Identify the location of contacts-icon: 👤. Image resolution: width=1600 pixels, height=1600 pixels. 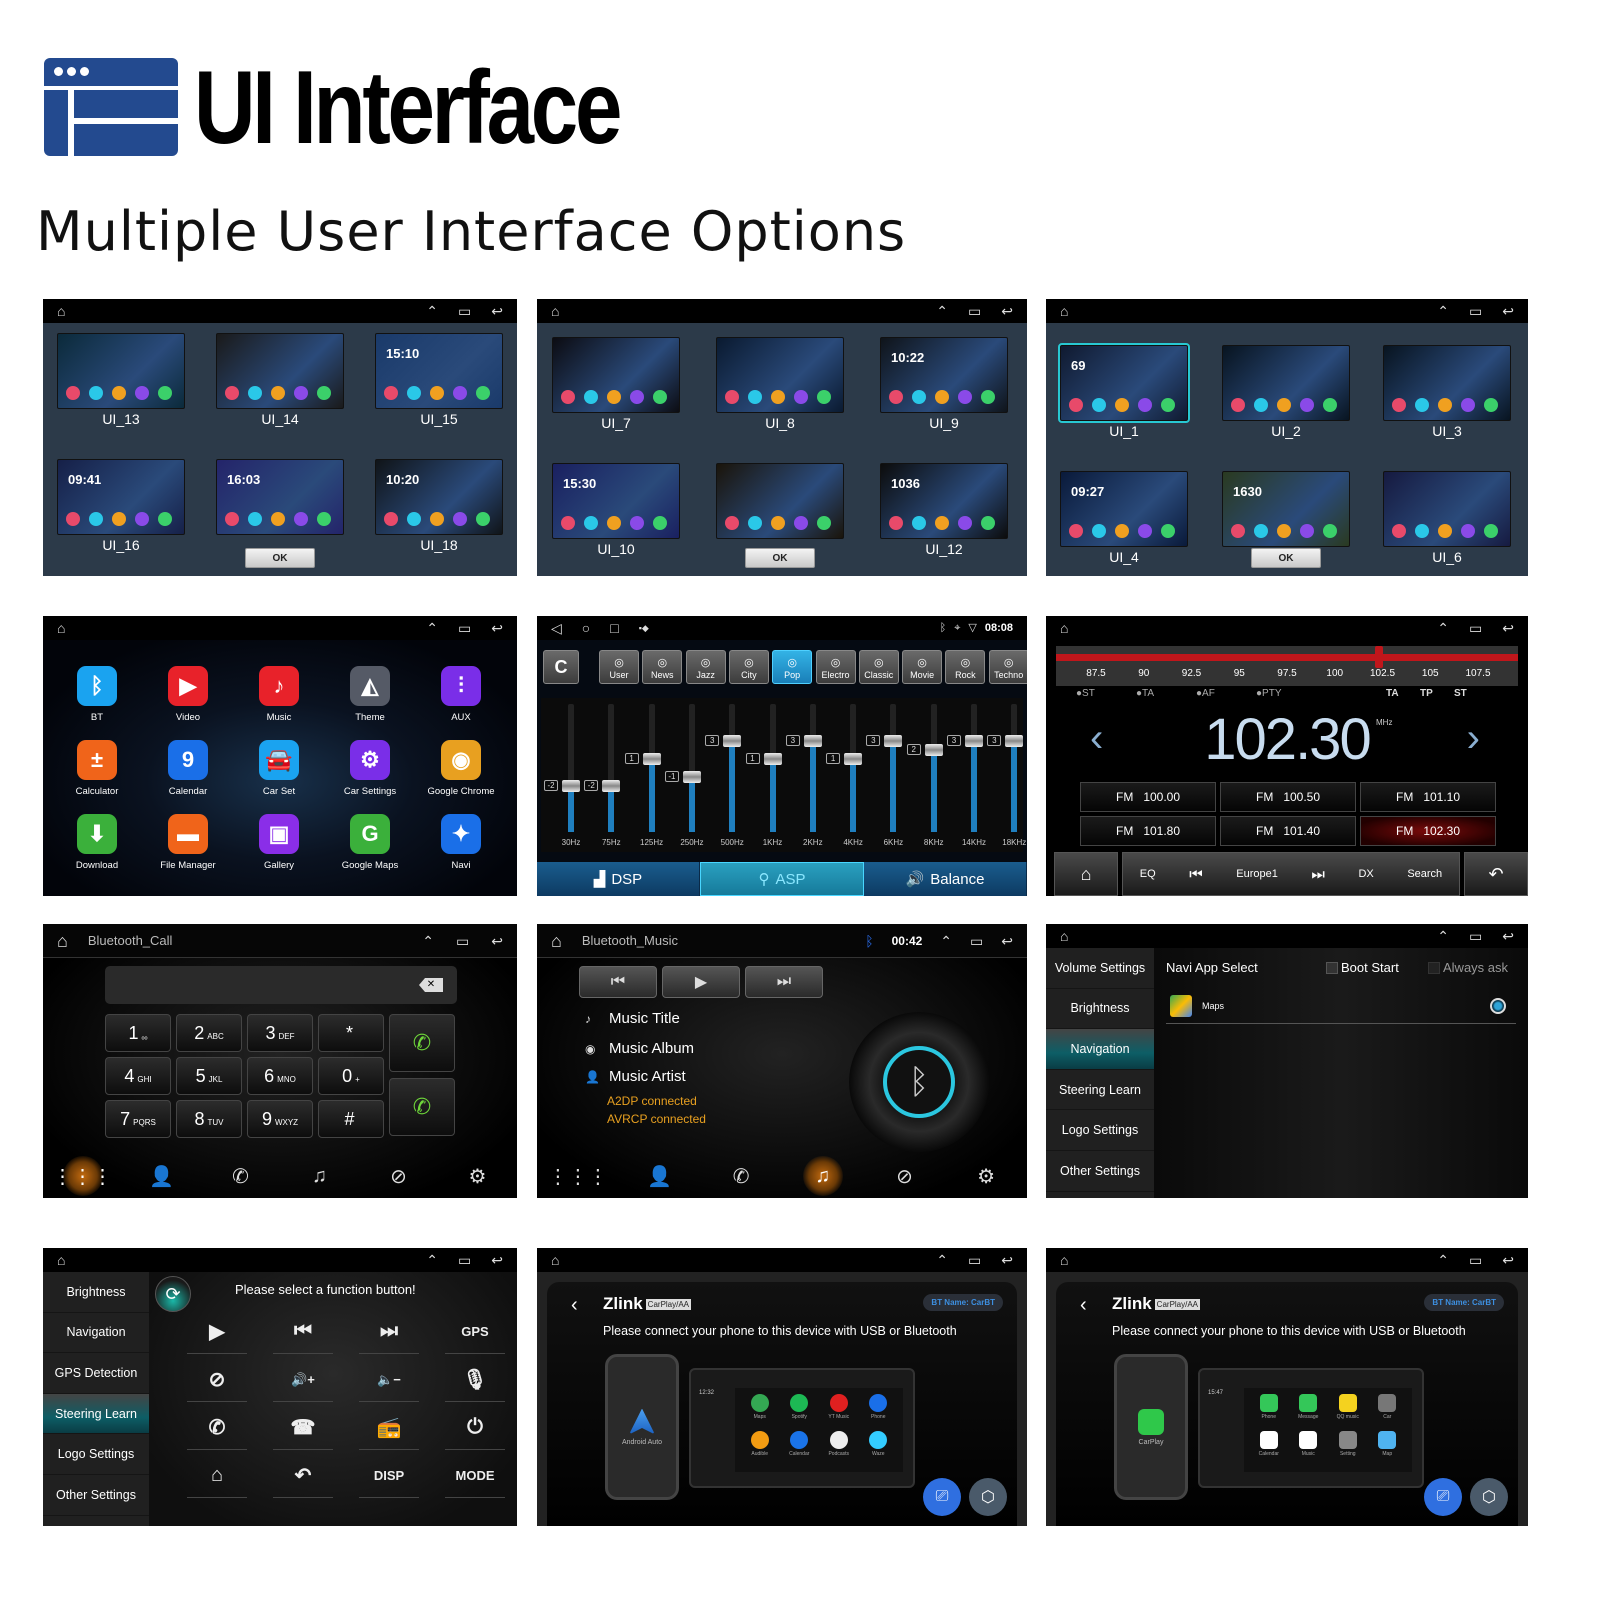
(659, 1176).